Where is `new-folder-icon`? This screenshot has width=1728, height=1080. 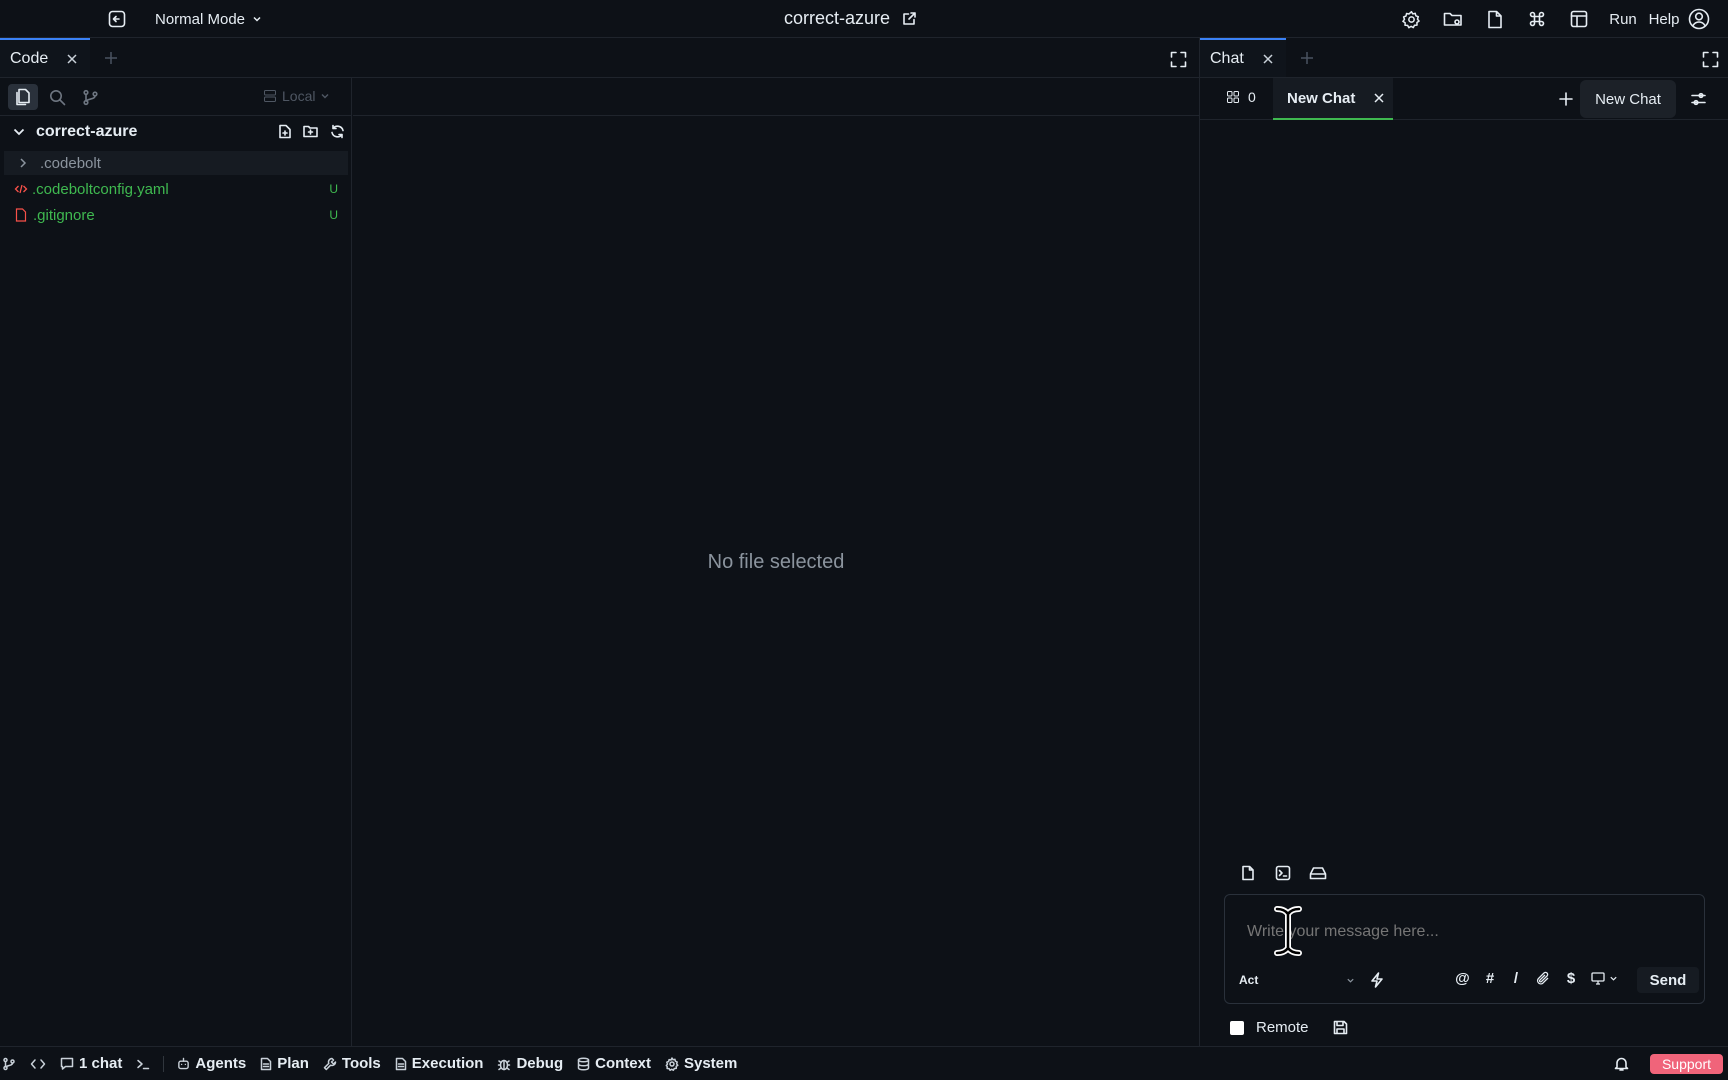 new-folder-icon is located at coordinates (310, 131).